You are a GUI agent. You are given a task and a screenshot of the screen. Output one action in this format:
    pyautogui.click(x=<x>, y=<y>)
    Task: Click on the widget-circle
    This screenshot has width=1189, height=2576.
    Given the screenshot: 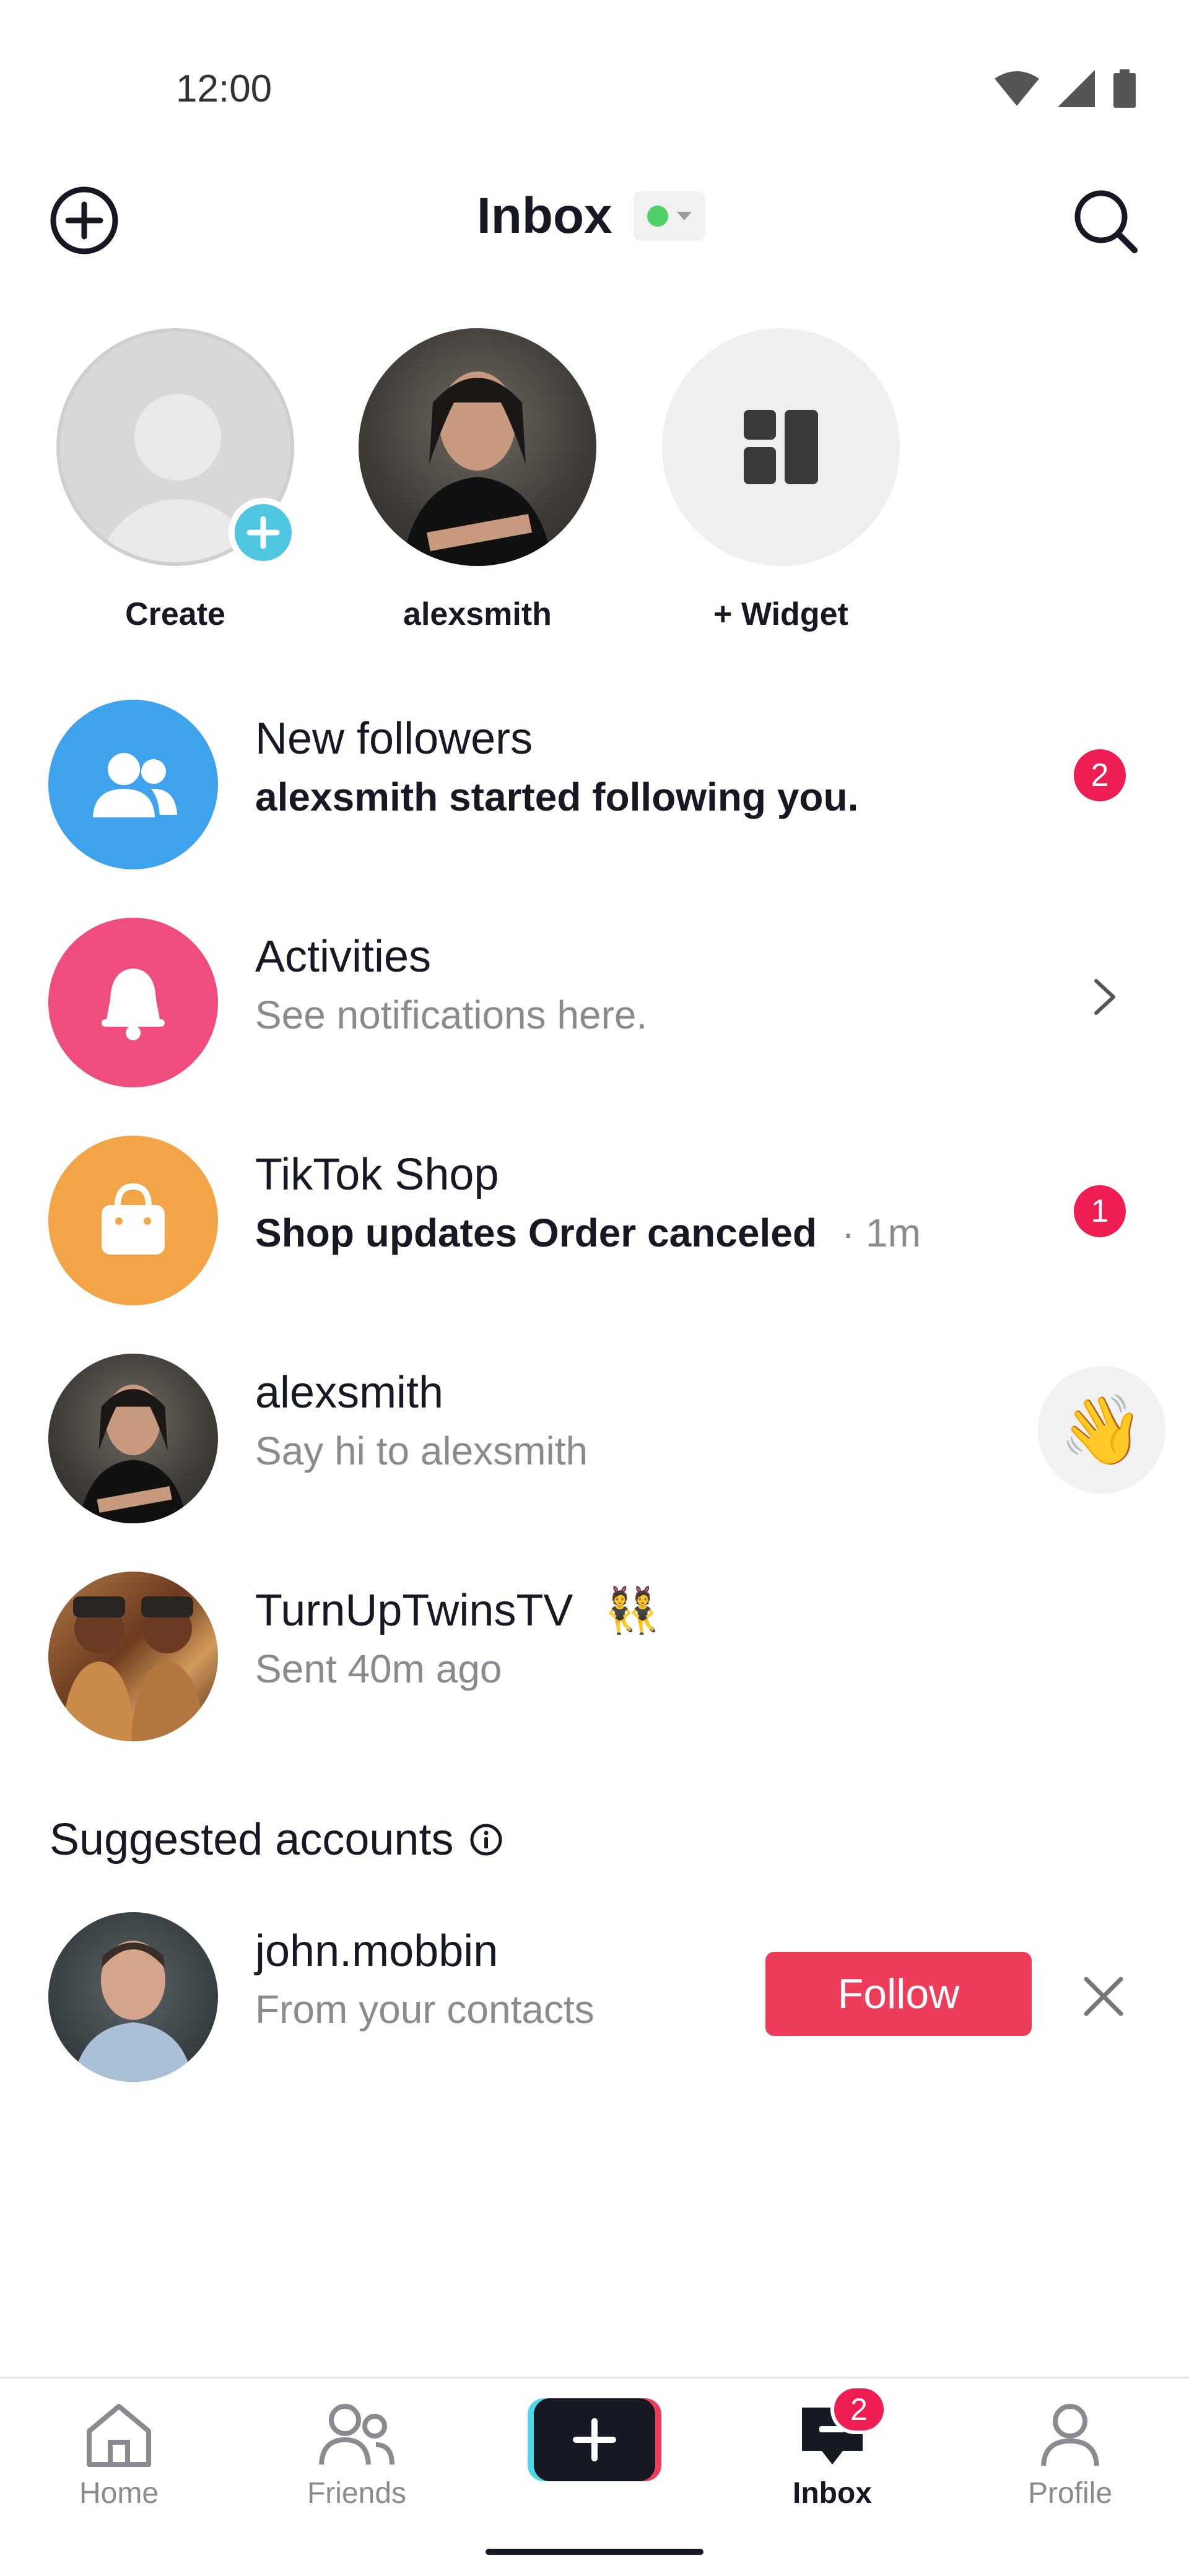 What is the action you would take?
    pyautogui.click(x=781, y=447)
    